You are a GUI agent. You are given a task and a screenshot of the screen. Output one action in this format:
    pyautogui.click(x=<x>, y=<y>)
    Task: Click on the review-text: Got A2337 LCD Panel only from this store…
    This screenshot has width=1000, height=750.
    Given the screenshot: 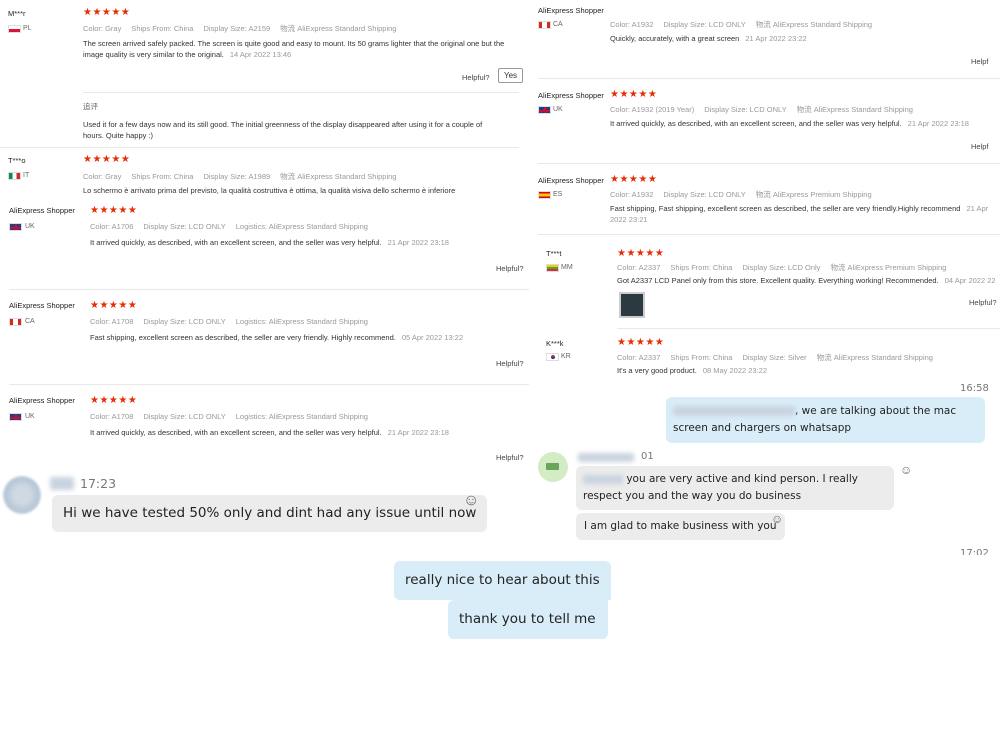 What is the action you would take?
    pyautogui.click(x=806, y=280)
    